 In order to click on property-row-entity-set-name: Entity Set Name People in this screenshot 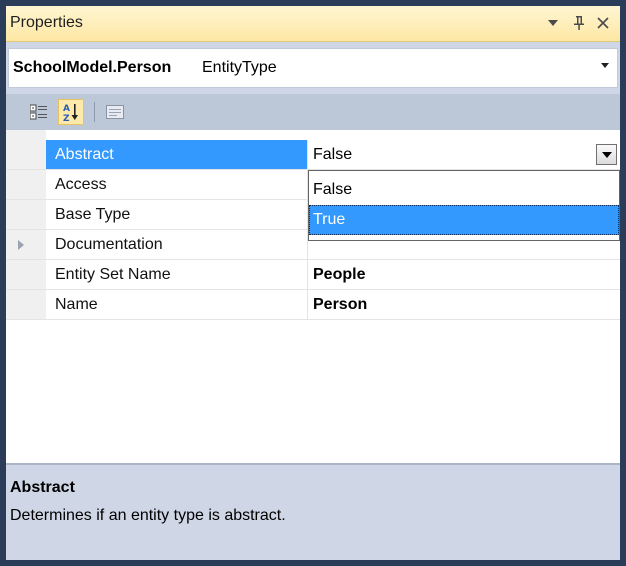, I will do `click(313, 275)`.